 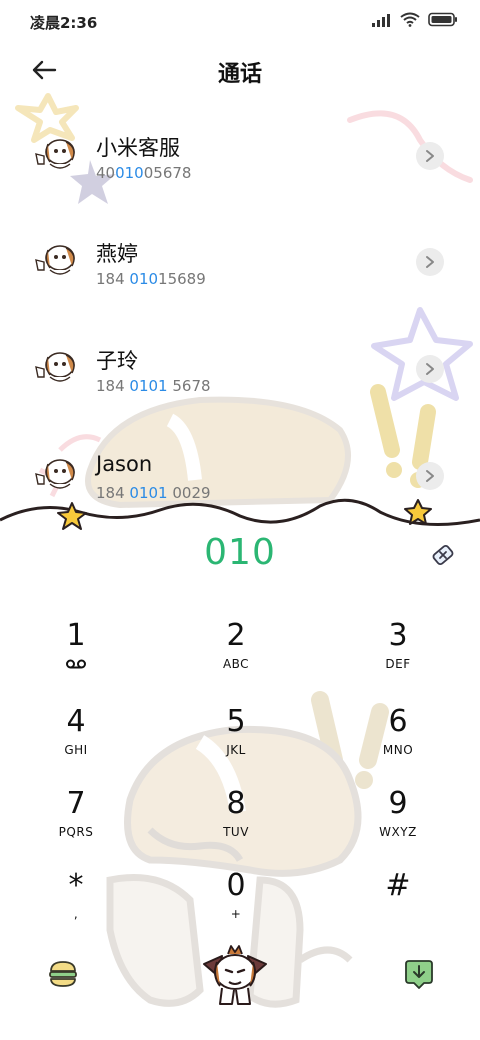 I want to click on key-4: 4 GHI, so click(x=76, y=742).